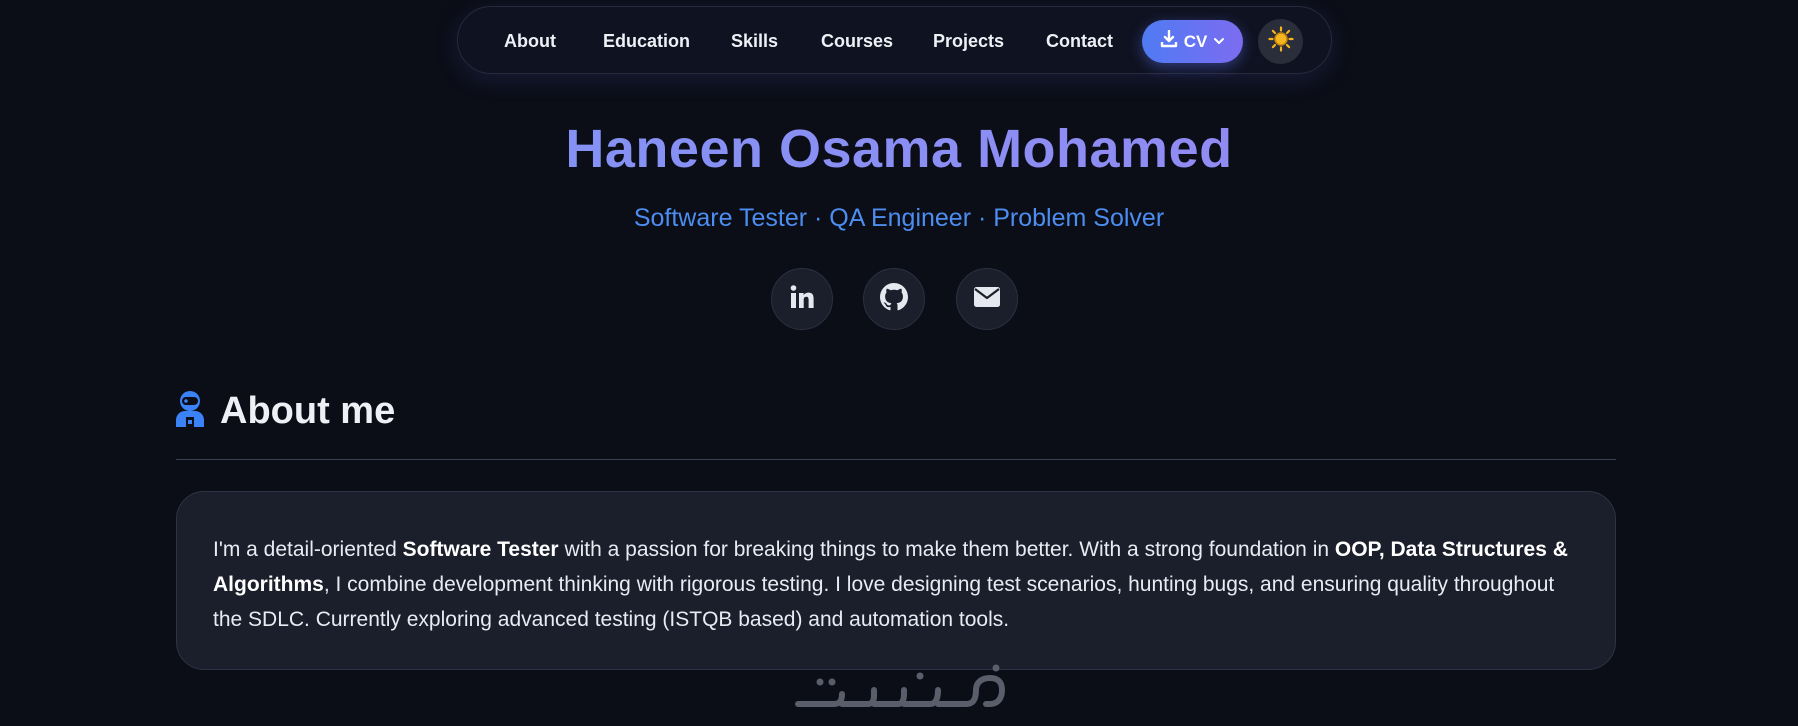 The height and width of the screenshot is (726, 1798). Describe the element at coordinates (646, 41) in the screenshot. I see `nav-education: Education` at that location.